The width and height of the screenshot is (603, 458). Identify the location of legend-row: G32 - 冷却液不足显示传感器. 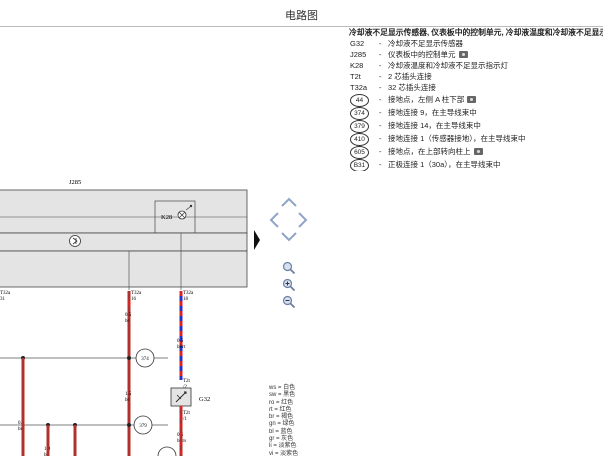
(476, 43).